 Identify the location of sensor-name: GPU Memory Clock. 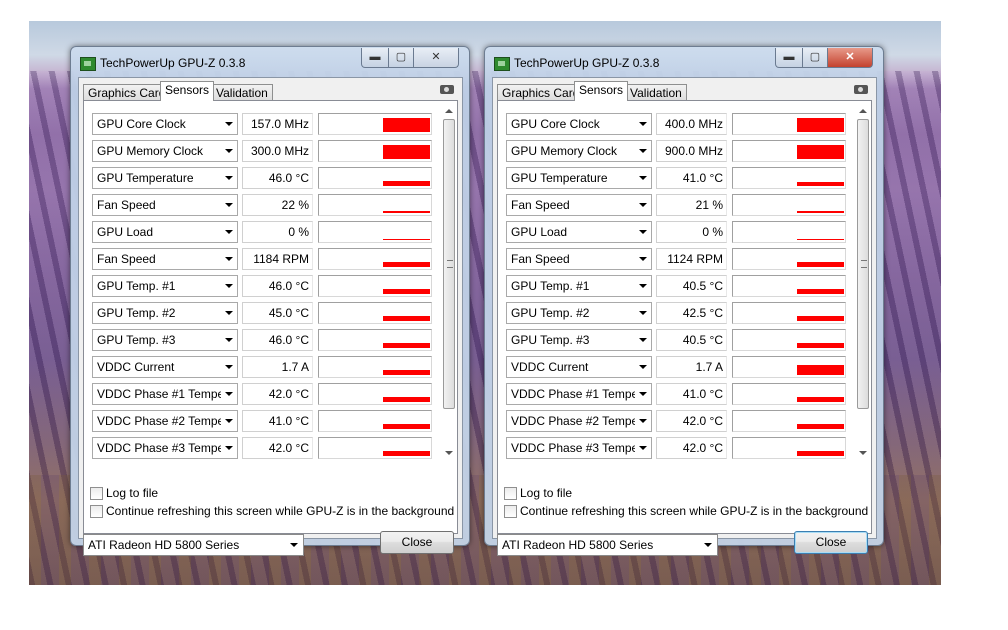
(564, 151).